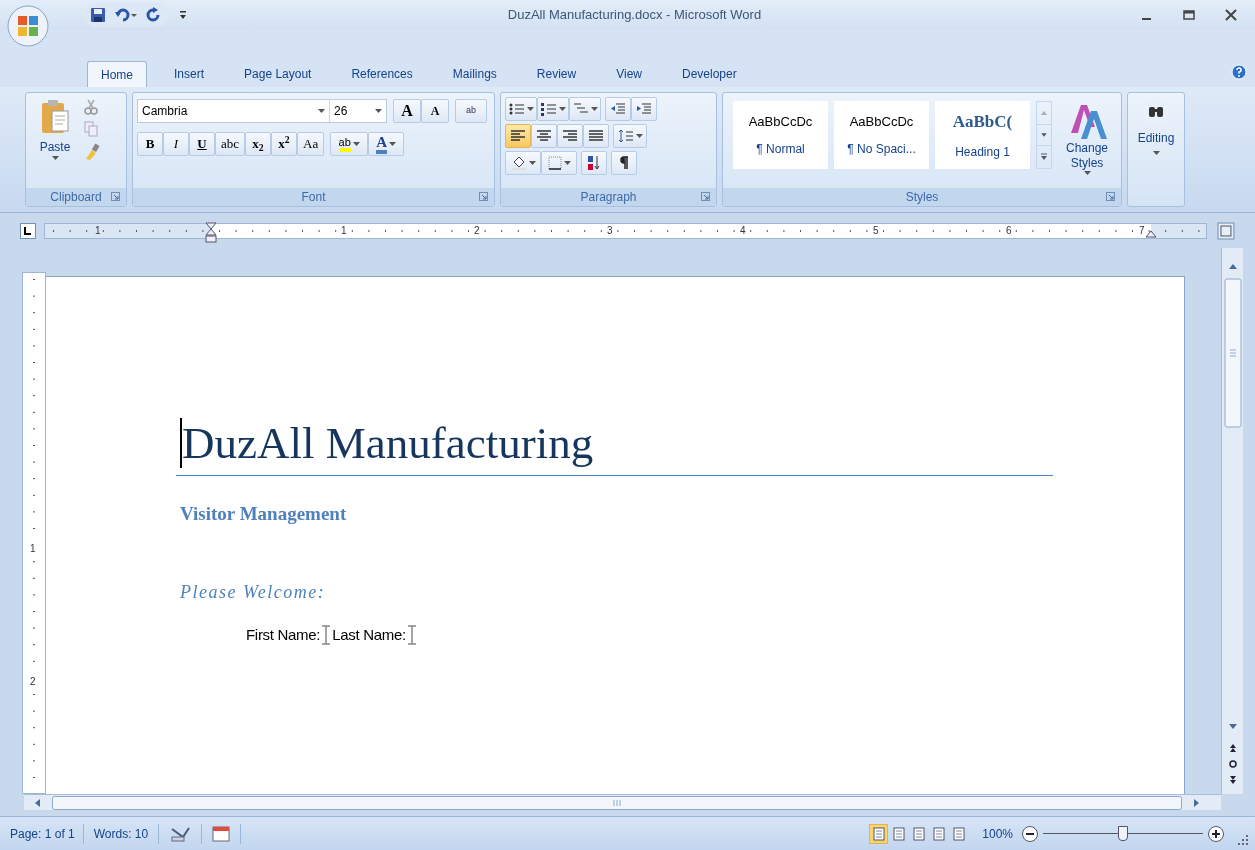 This screenshot has height=850, width=1255. I want to click on save-icon, so click(98, 15).